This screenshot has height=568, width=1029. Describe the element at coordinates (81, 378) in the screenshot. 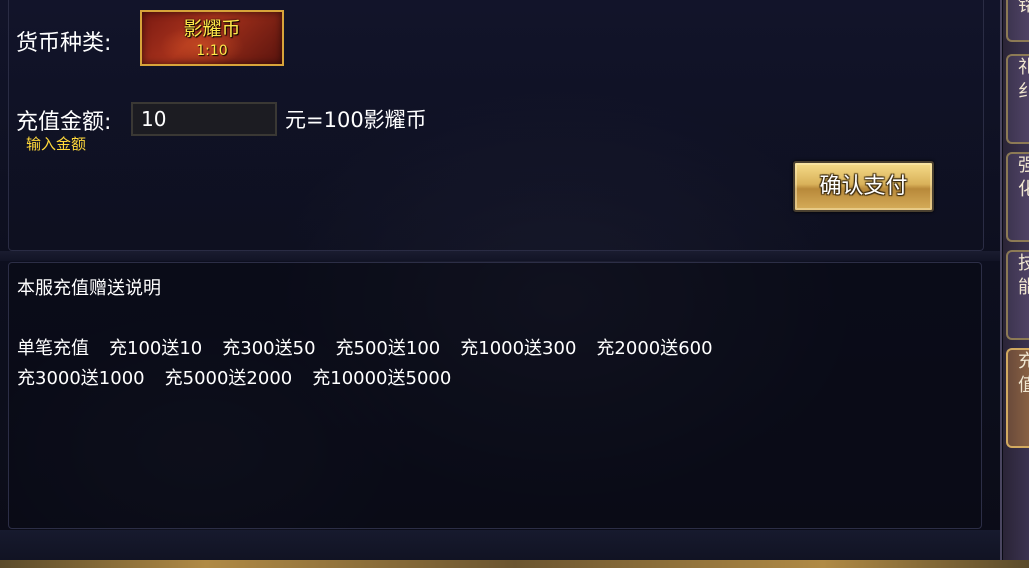

I see `bonus-item: 充3000送1000` at that location.